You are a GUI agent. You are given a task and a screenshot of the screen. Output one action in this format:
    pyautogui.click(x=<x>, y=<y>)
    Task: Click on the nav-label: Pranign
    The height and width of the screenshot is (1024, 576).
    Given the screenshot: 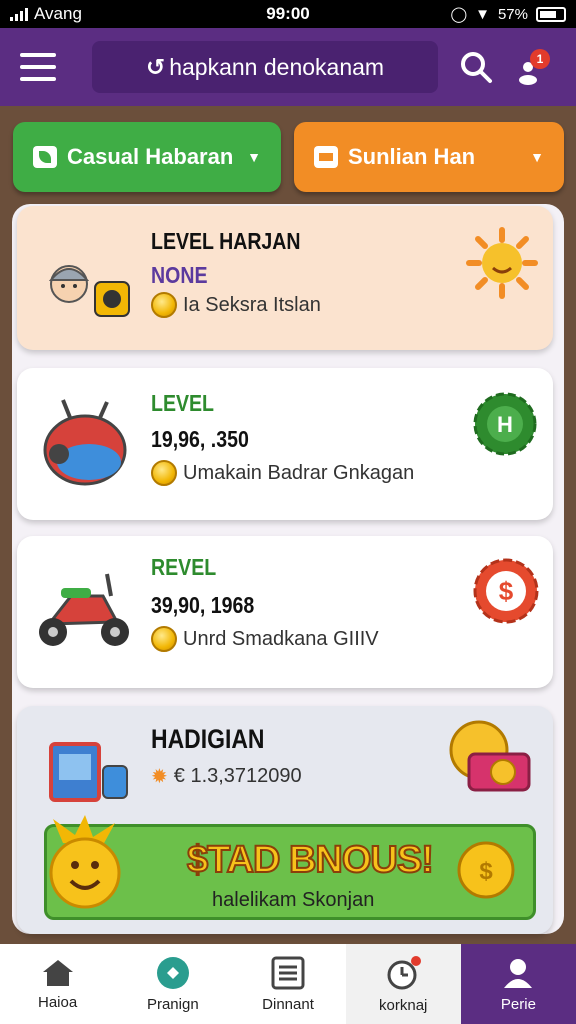 What is the action you would take?
    pyautogui.click(x=172, y=1004)
    